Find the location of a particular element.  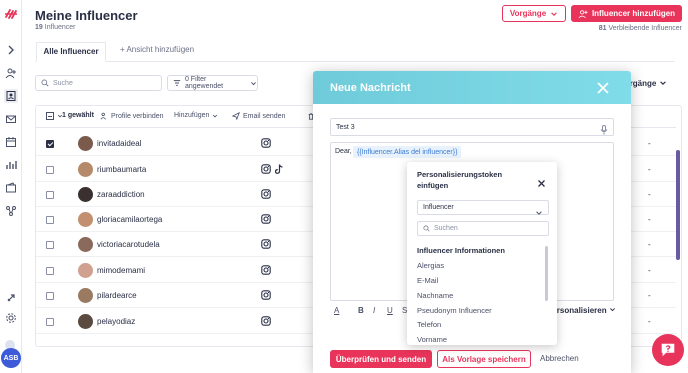

filter-dropdown: 0 Filter angewendet is located at coordinates (212, 83).